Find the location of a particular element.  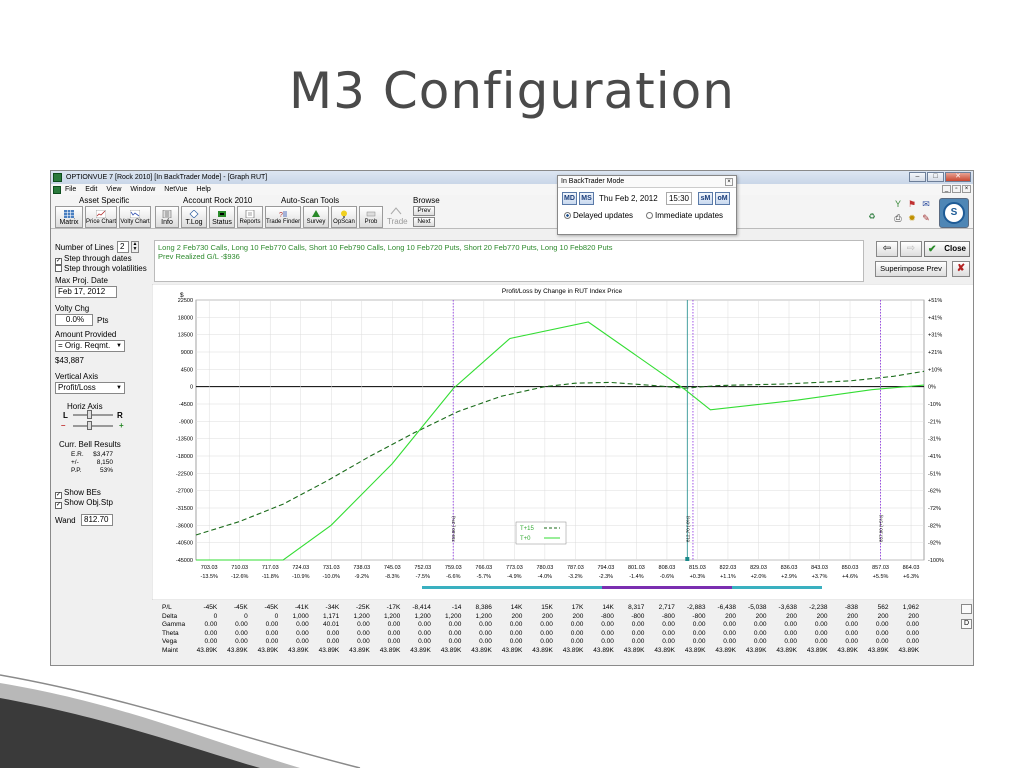

y-tick-label-right: -51% is located at coordinates (934, 474).